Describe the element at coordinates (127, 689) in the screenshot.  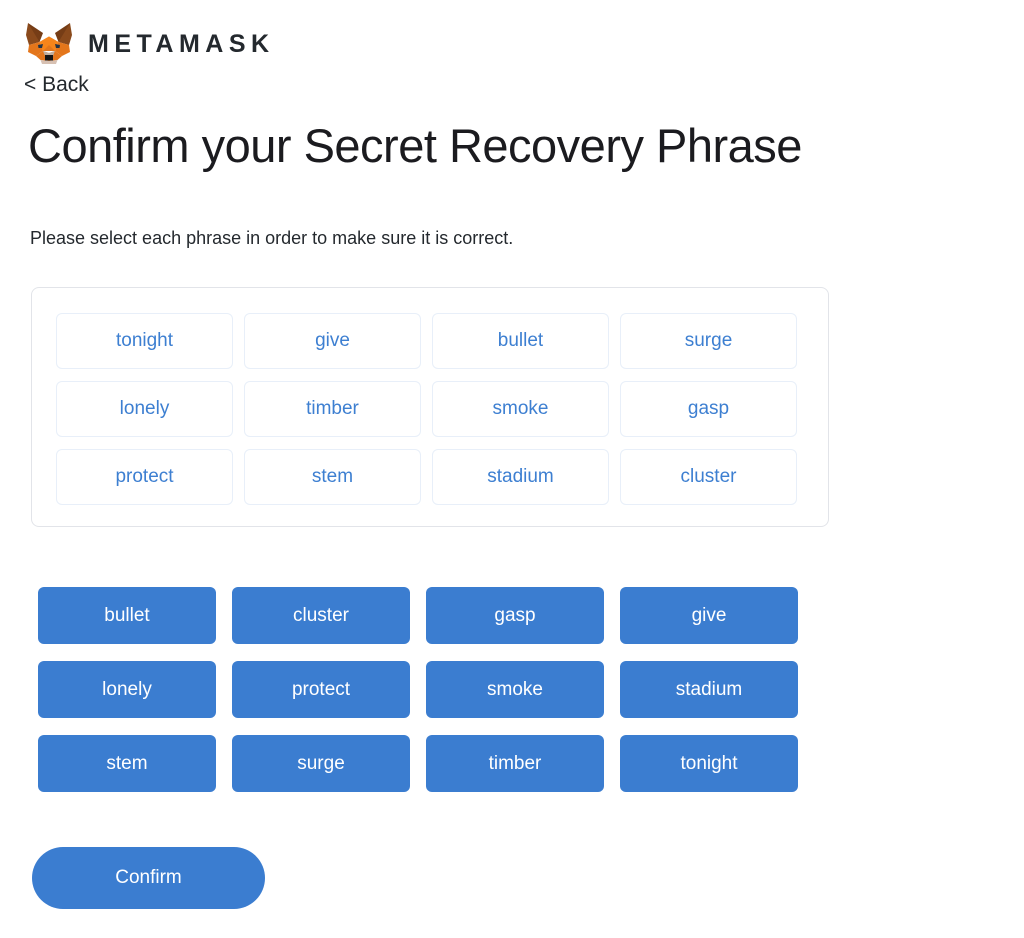
I see `word-bank-button: lonely` at that location.